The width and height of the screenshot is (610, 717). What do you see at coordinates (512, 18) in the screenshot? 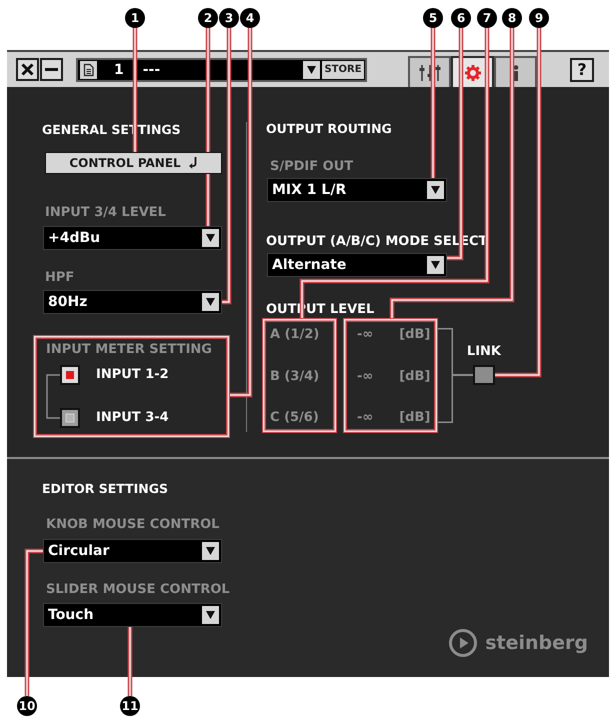
I see `callout-marker: 8` at bounding box center [512, 18].